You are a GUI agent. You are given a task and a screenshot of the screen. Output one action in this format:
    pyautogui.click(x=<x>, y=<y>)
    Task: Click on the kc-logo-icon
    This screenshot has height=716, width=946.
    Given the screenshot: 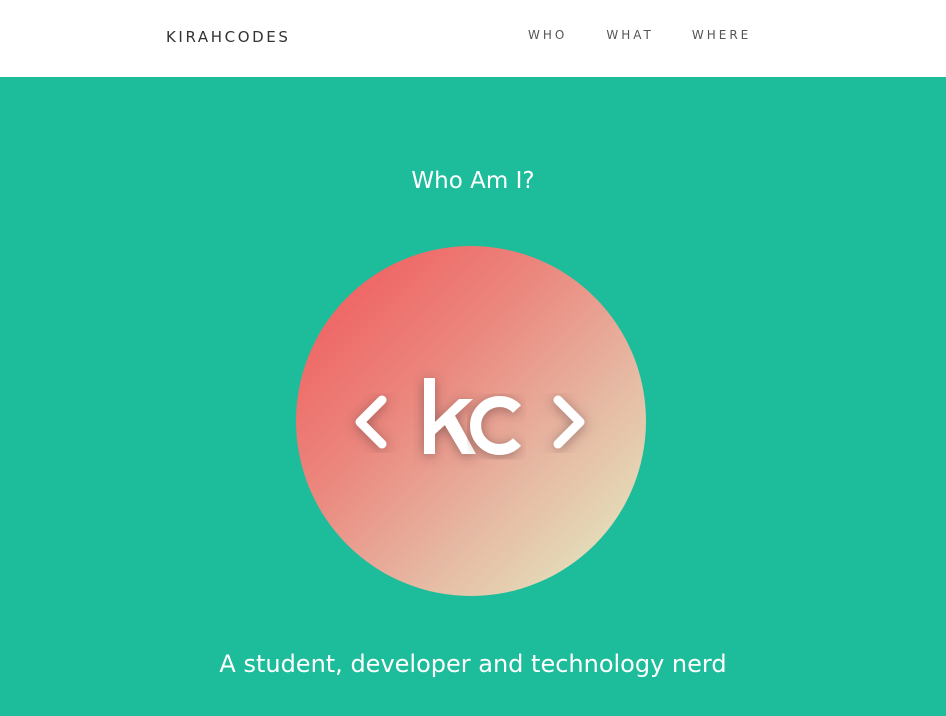 What is the action you would take?
    pyautogui.click(x=470, y=416)
    